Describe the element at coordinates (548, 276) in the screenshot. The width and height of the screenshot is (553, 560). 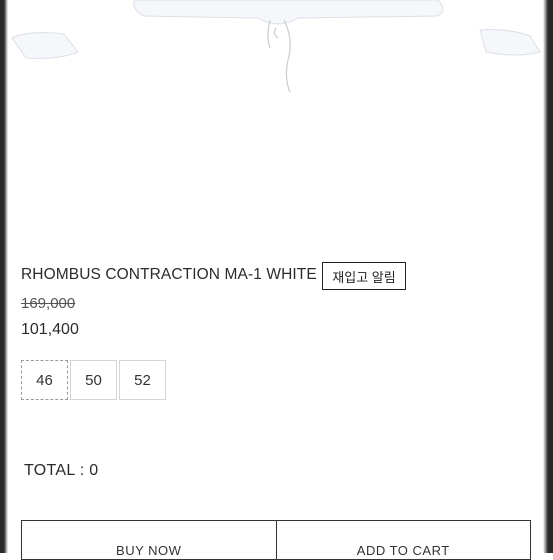
I see `frame-edge-right` at that location.